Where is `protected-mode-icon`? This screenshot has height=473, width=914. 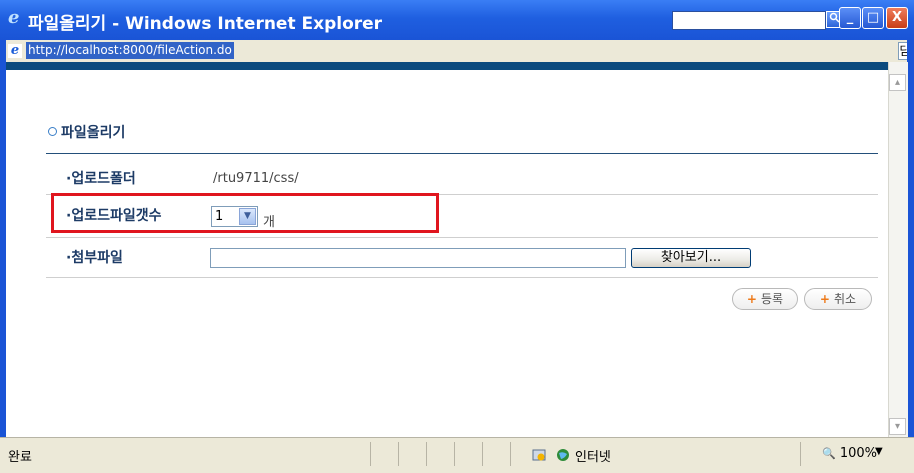
protected-mode-icon is located at coordinates (539, 454).